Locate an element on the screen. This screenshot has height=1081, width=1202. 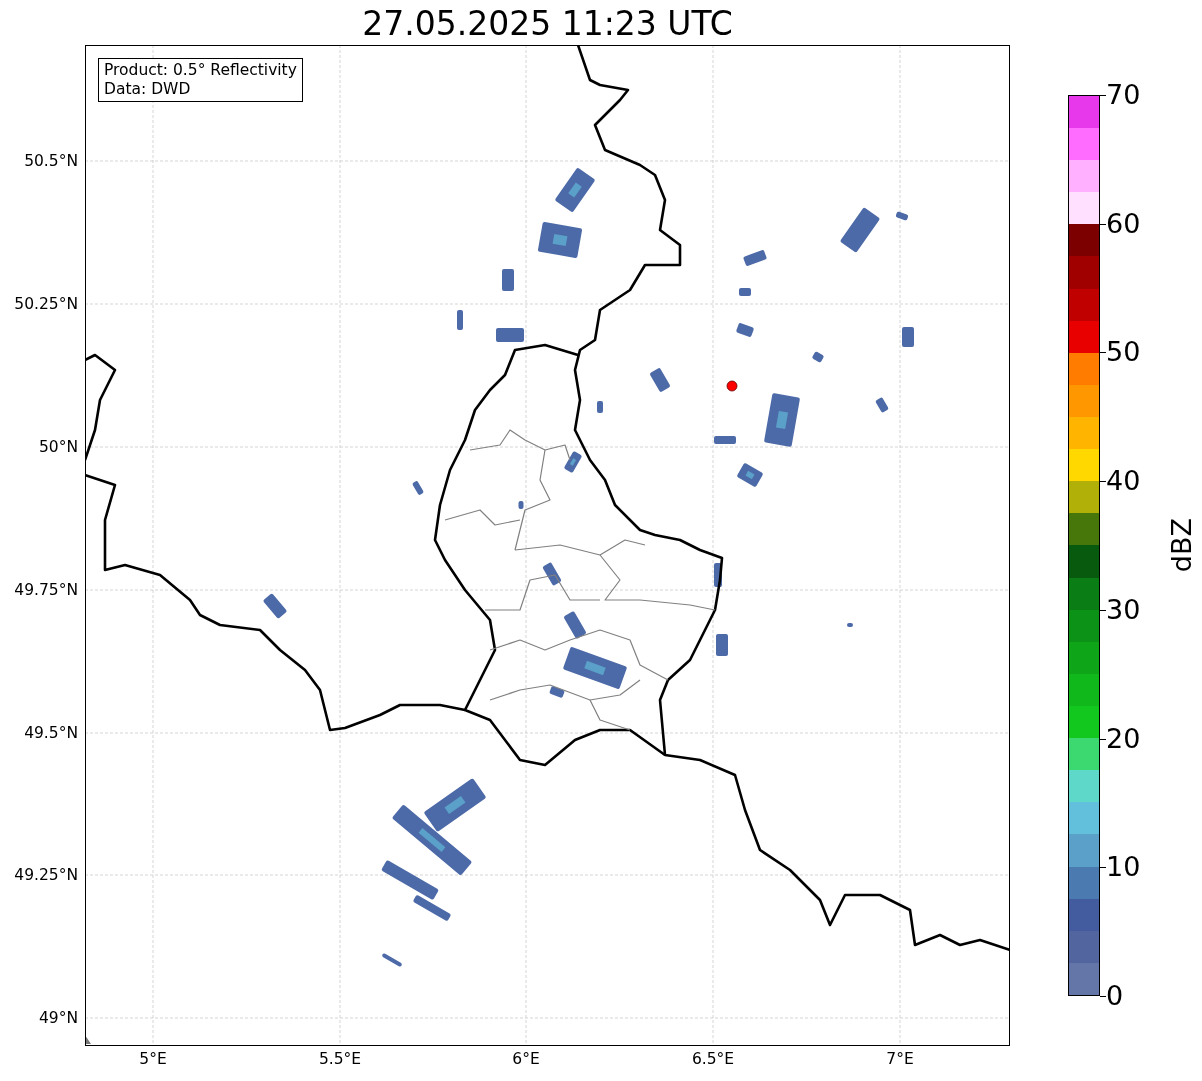
latitude-label: 49.75°N is located at coordinates (46, 590).